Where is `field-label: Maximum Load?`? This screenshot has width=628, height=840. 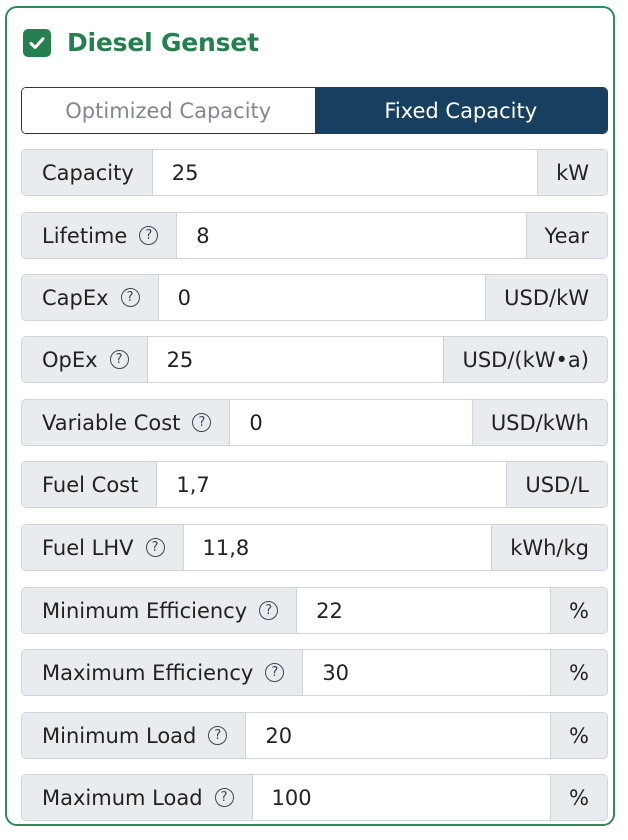 field-label: Maximum Load? is located at coordinates (137, 797).